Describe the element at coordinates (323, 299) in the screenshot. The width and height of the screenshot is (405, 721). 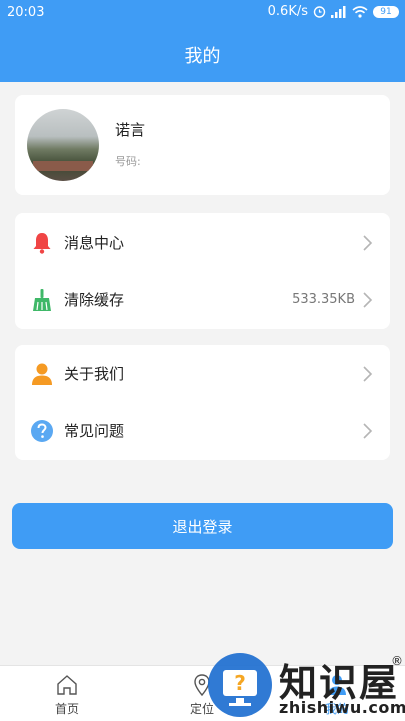
I see `cache-size: 533.35KB` at that location.